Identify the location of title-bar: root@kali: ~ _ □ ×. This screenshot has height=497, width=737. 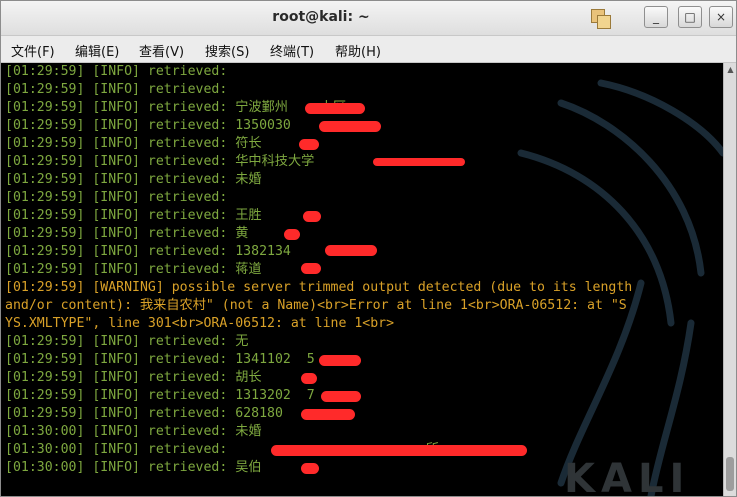
(368, 18).